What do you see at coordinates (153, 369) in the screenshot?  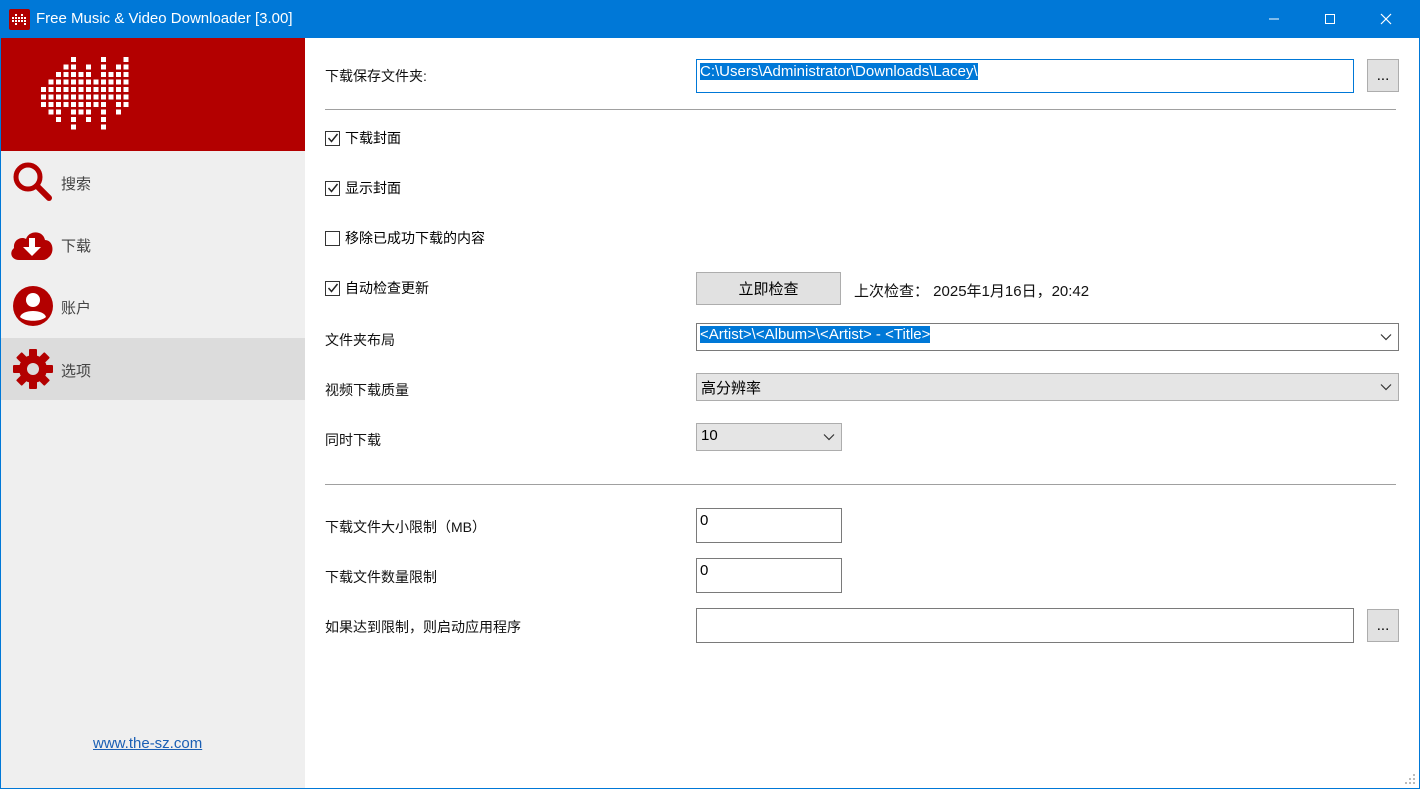 I see `sidebar-item-options: 选项` at bounding box center [153, 369].